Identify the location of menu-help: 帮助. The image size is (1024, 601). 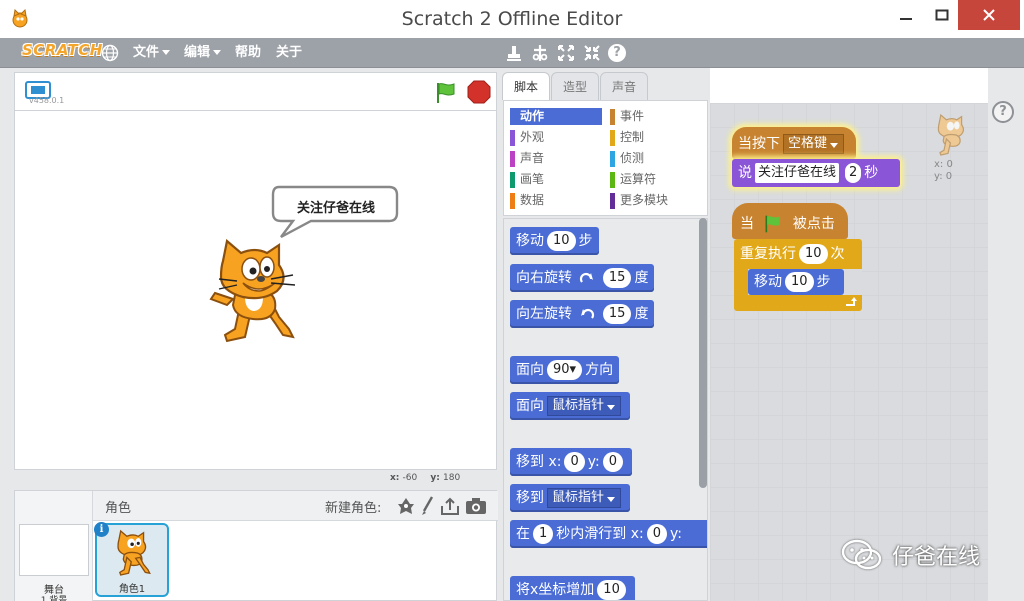
(248, 53).